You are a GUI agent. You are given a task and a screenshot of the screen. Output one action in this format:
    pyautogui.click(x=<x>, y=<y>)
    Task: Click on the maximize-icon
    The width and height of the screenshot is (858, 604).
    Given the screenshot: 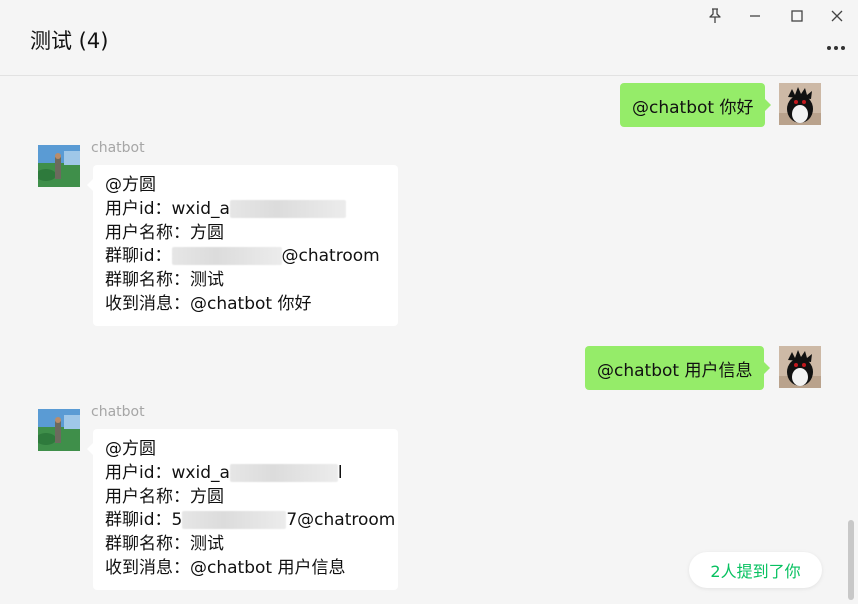 What is the action you would take?
    pyautogui.click(x=797, y=16)
    